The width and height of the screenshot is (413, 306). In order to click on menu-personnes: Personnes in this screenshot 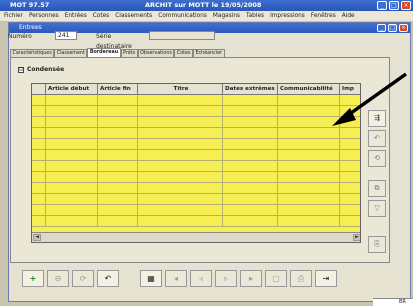, I will do `click(44, 16)`.